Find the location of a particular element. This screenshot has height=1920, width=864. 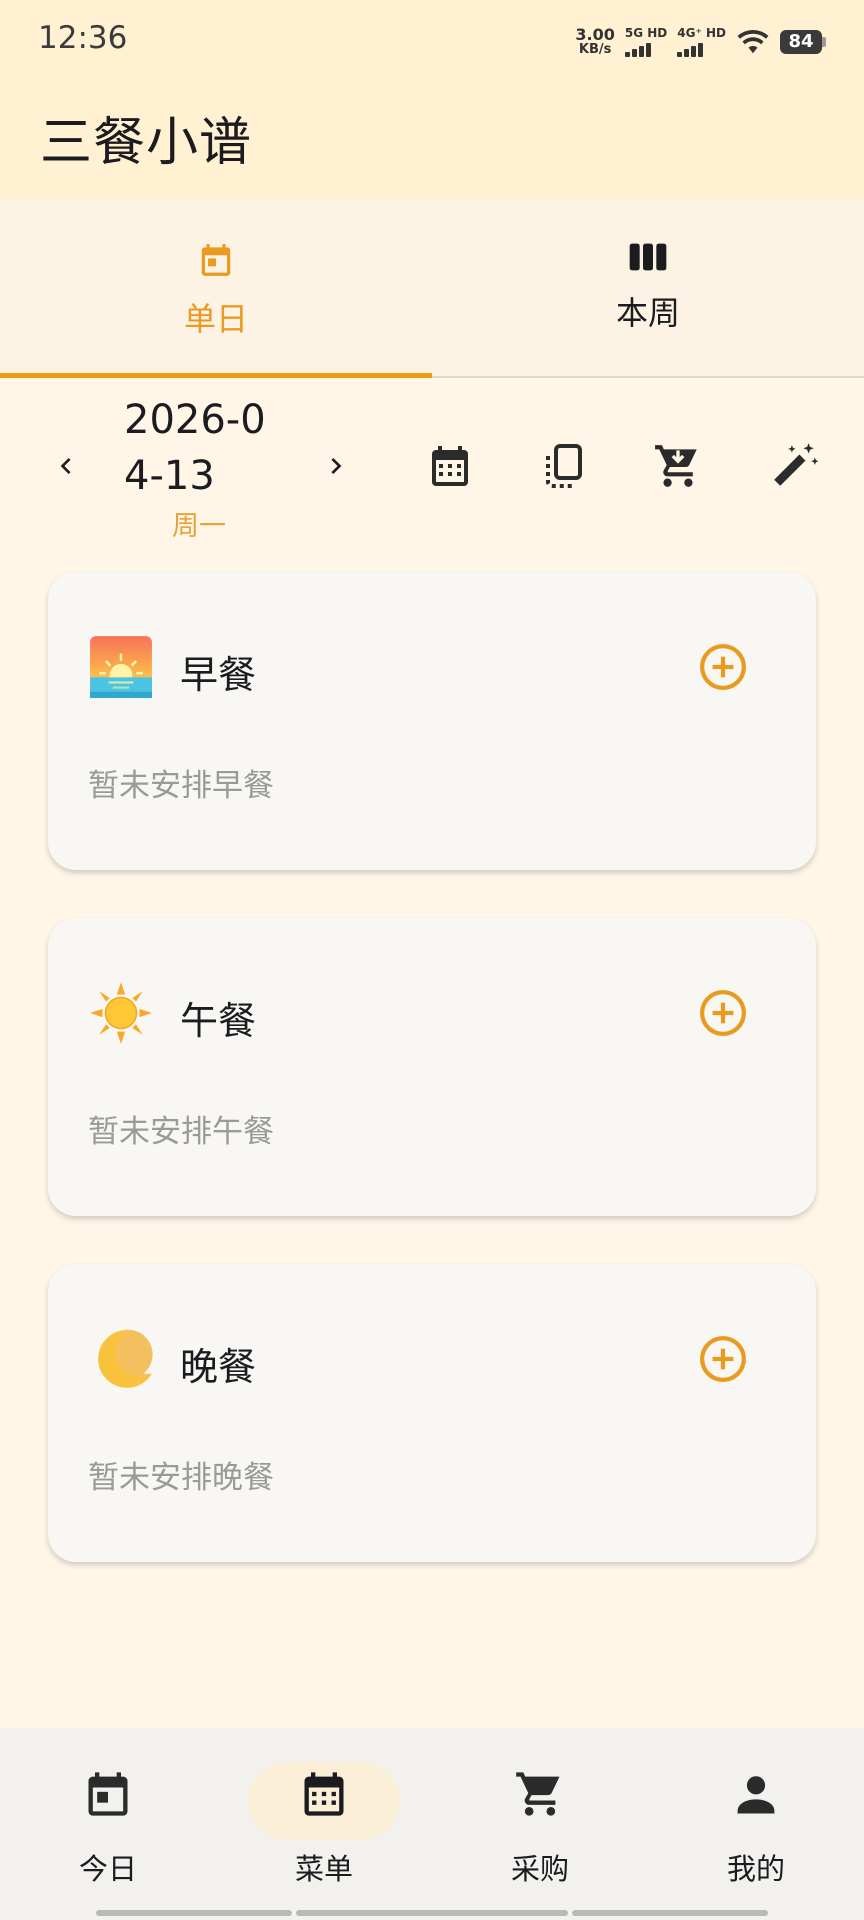

battery-level: 84 is located at coordinates (801, 42).